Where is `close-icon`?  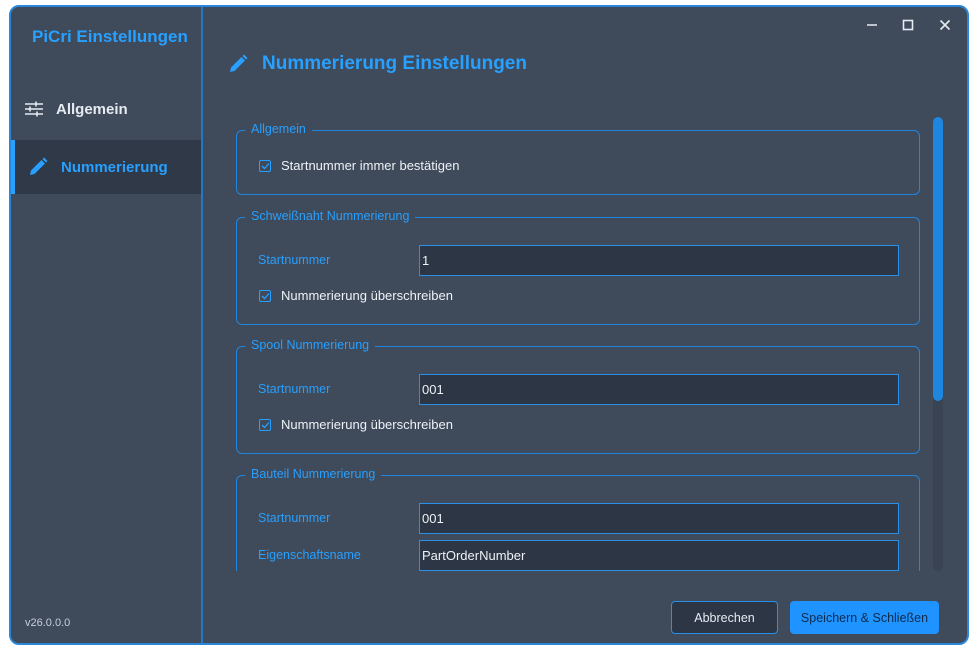
close-icon is located at coordinates (945, 25).